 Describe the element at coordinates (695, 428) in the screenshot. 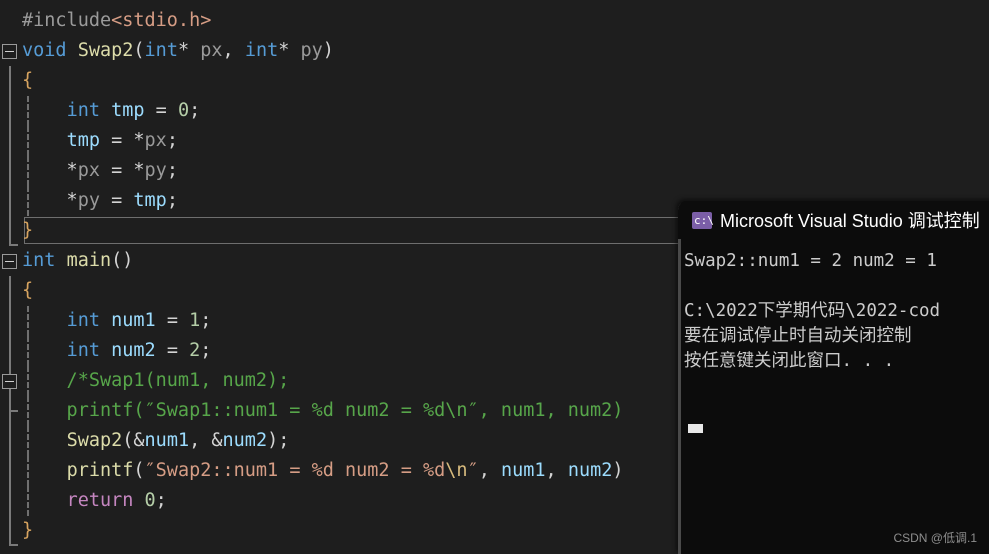

I see `console-cursor` at that location.